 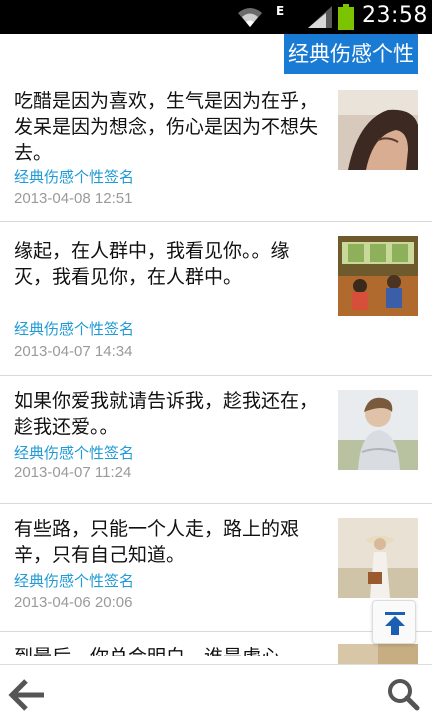 What do you see at coordinates (157, 542) in the screenshot?
I see `signature-text: 有些路，只能一个人走，路上的艰辛，只有自己知道。` at bounding box center [157, 542].